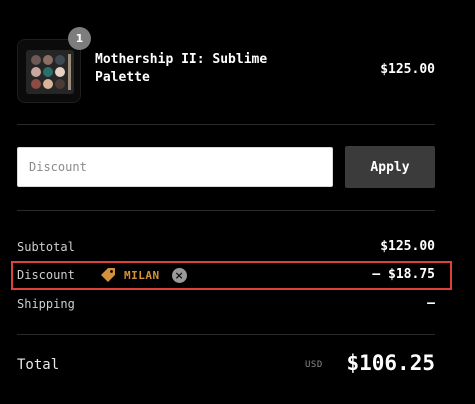 The height and width of the screenshot is (404, 475). I want to click on shipping-value: —, so click(431, 303).